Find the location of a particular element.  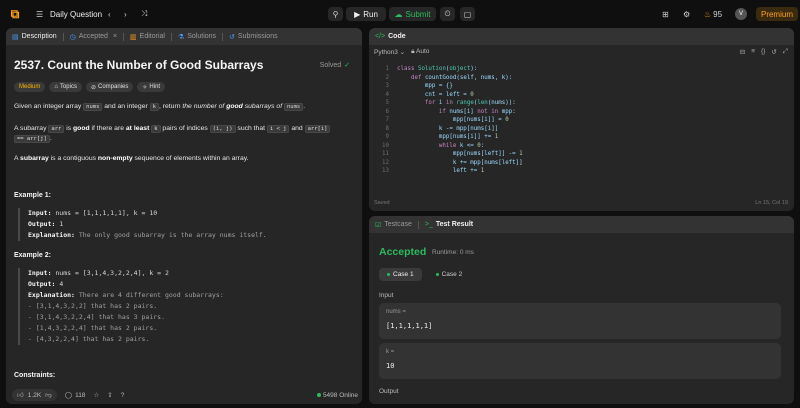

pass-dot-icon is located at coordinates (437, 274).